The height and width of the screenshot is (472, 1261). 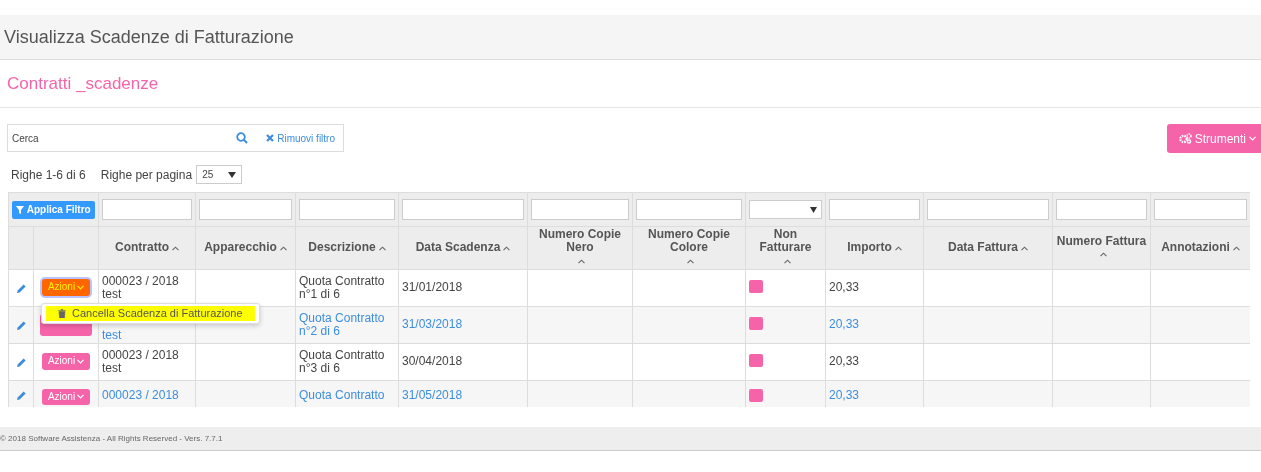 What do you see at coordinates (149, 37) in the screenshot?
I see `page-title: Visualizza Scadenze di Fatturazione` at bounding box center [149, 37].